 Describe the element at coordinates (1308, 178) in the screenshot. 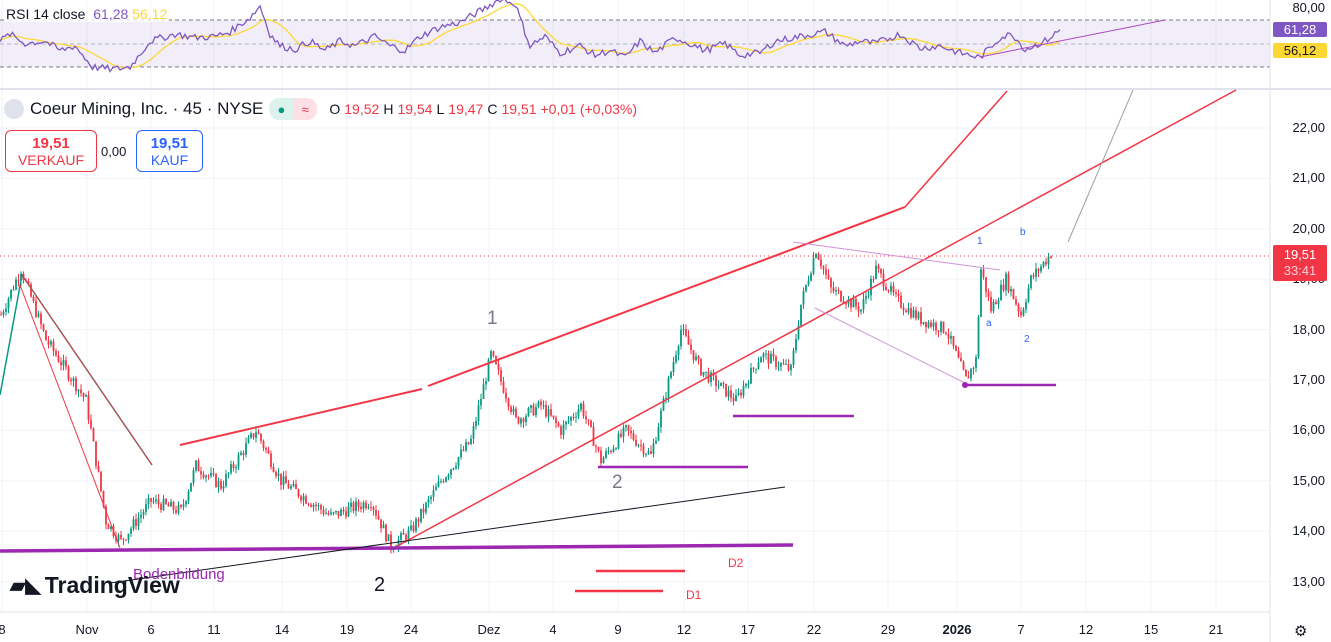

I see `price-tick: 21,00` at that location.